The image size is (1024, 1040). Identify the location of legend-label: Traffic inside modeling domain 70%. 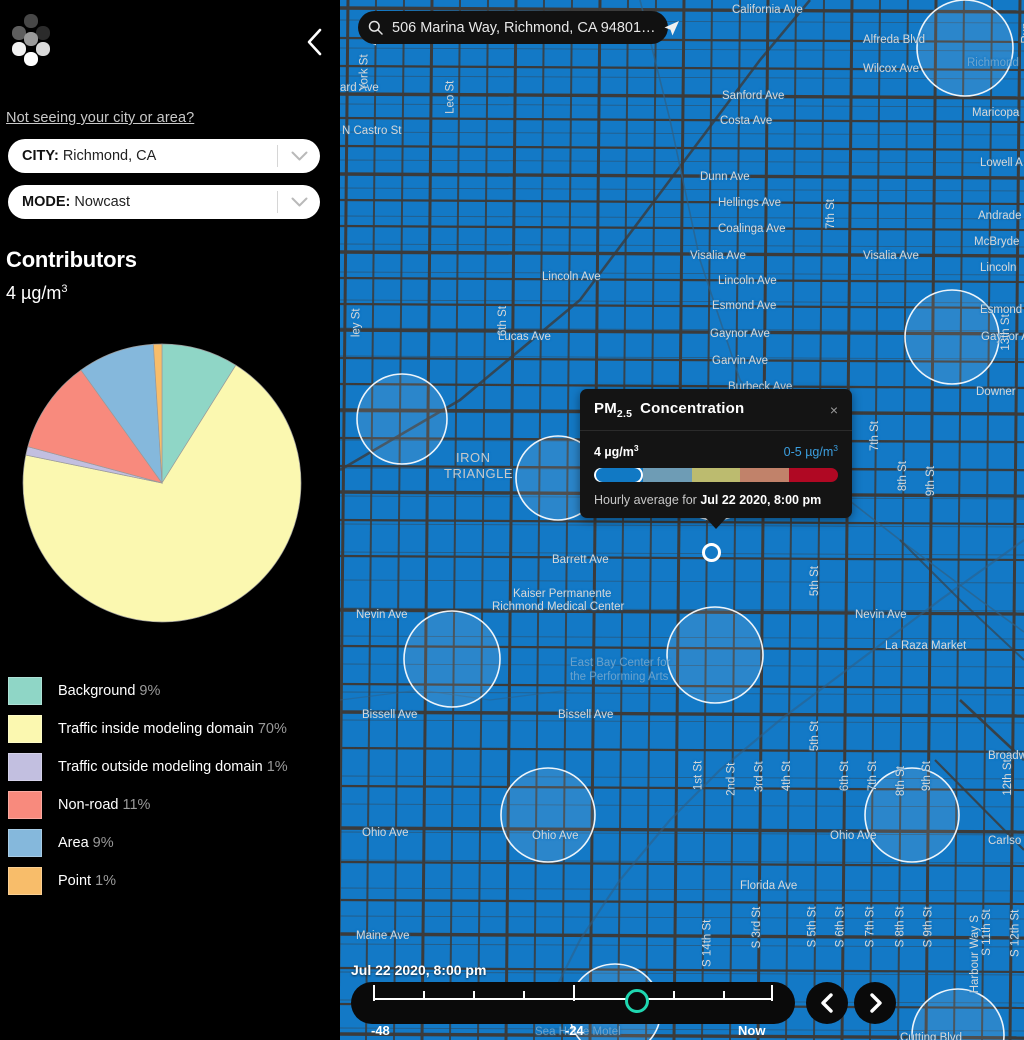
(172, 729).